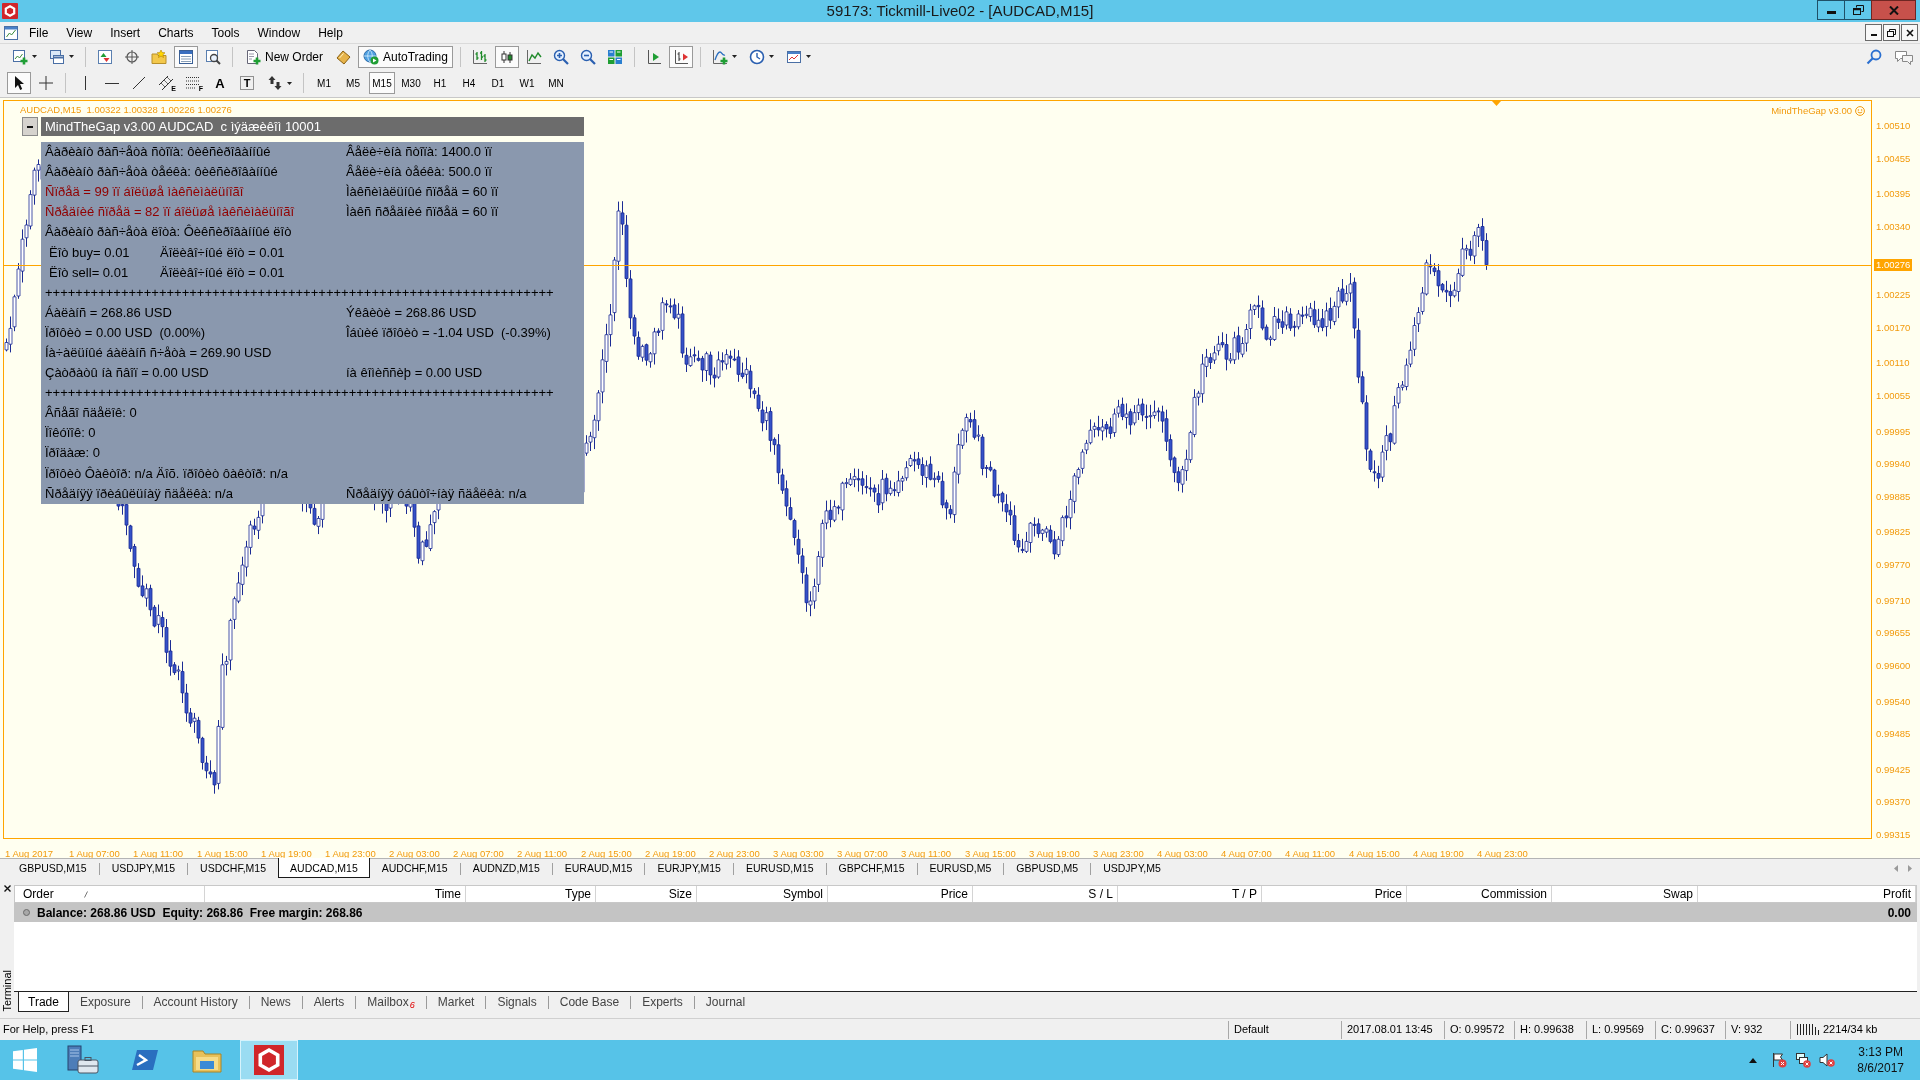 This screenshot has width=1920, height=1080. Describe the element at coordinates (195, 1002) in the screenshot. I see `terminal-tab: Account History` at that location.